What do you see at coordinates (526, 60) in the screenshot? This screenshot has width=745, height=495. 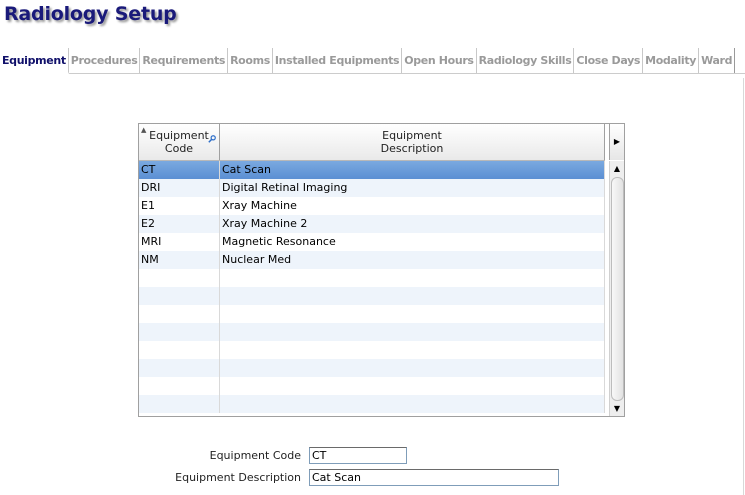 I see `tab-radiology-skills: Radiology Skills` at bounding box center [526, 60].